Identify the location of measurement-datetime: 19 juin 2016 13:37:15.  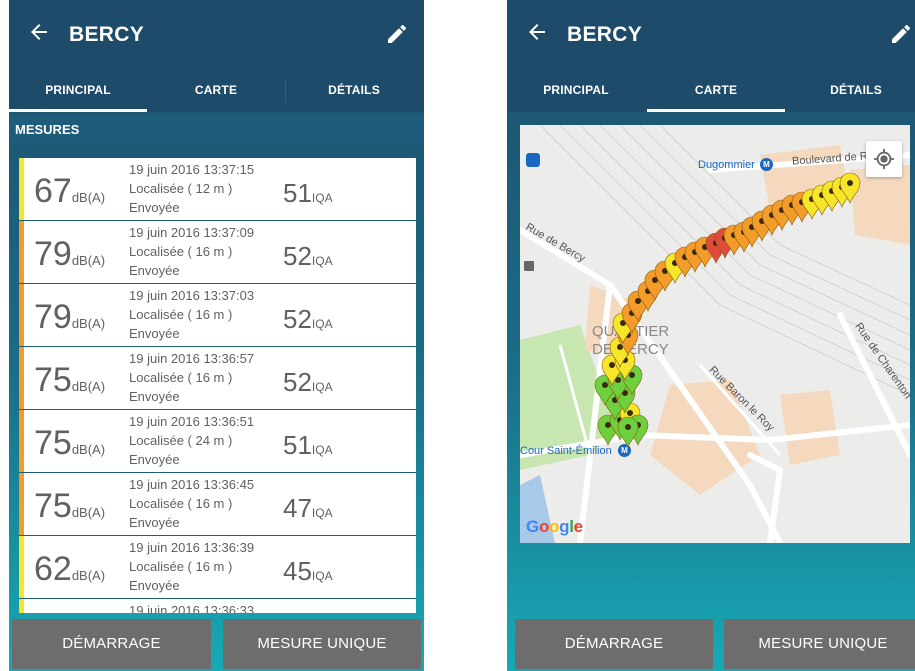
(192, 169).